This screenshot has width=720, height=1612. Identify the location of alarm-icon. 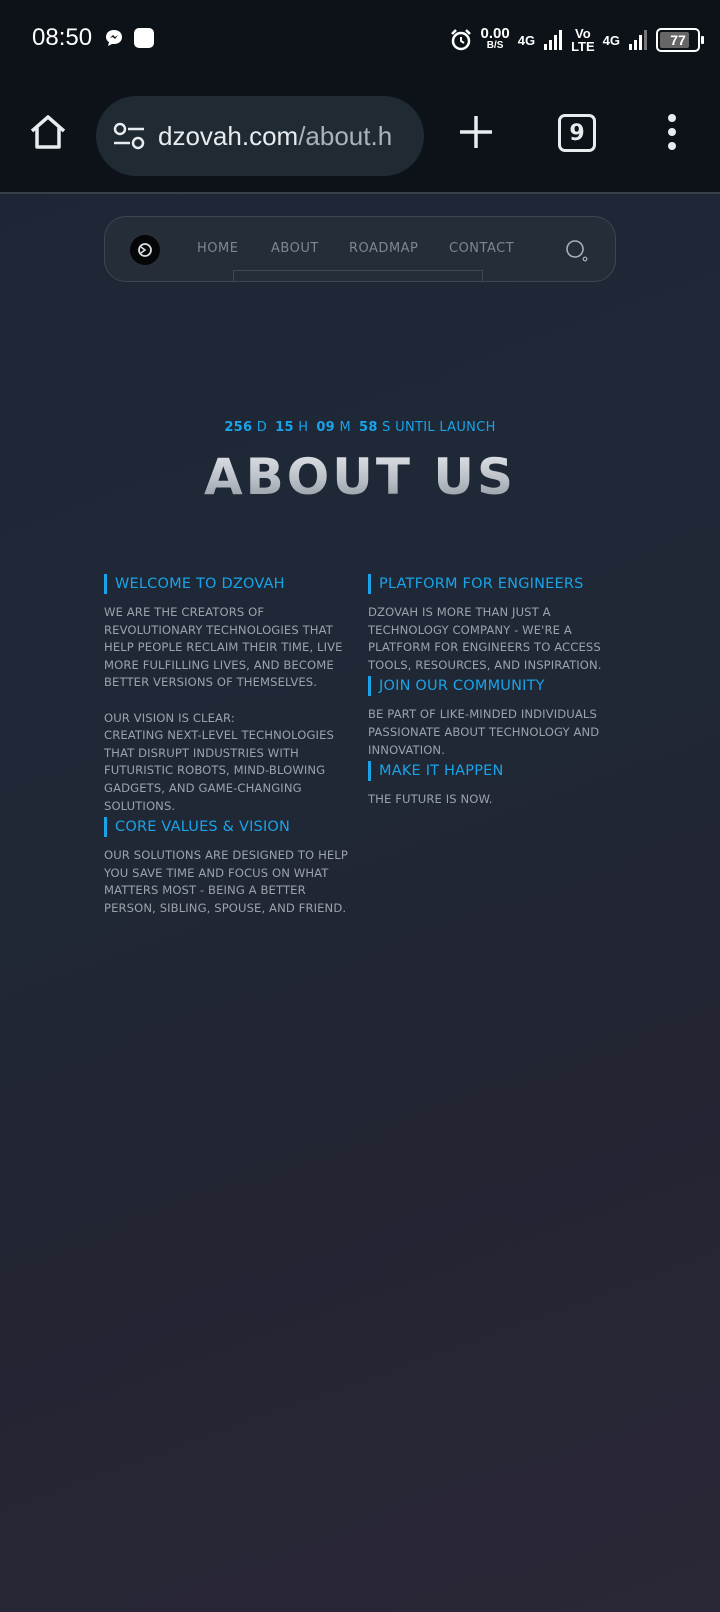
(460, 40).